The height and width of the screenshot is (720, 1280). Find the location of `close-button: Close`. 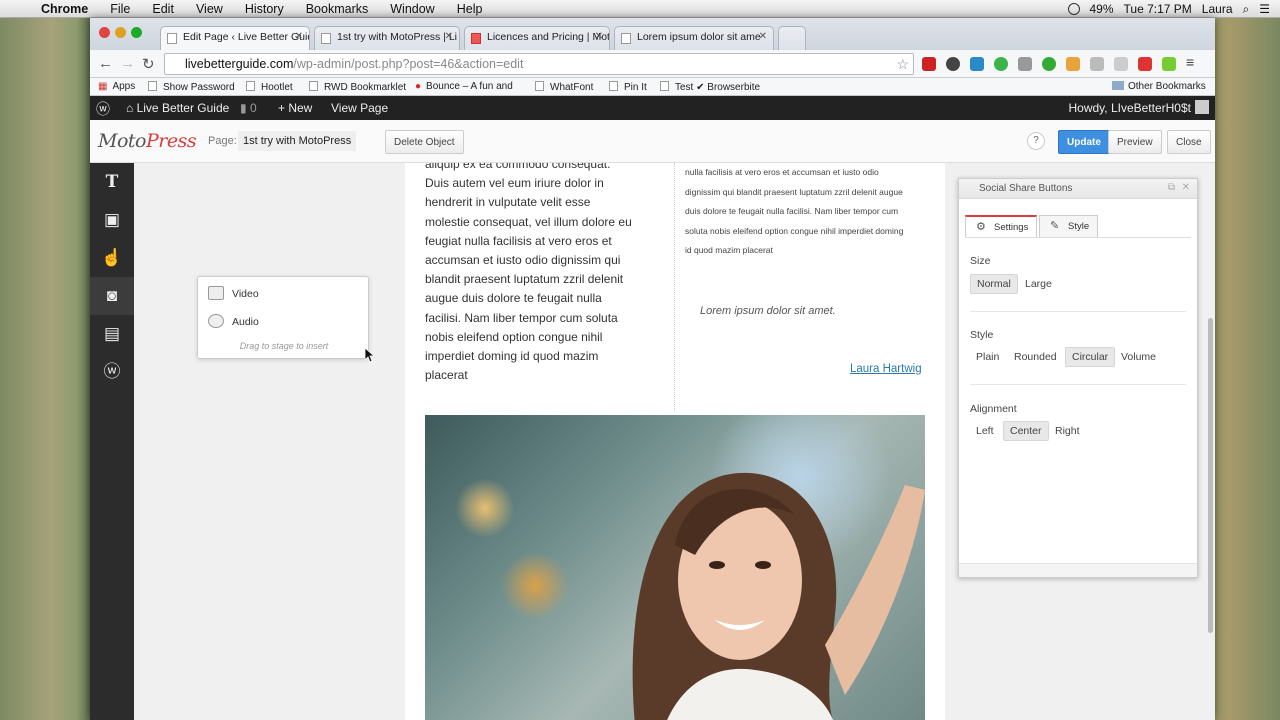

close-button: Close is located at coordinates (1189, 142).